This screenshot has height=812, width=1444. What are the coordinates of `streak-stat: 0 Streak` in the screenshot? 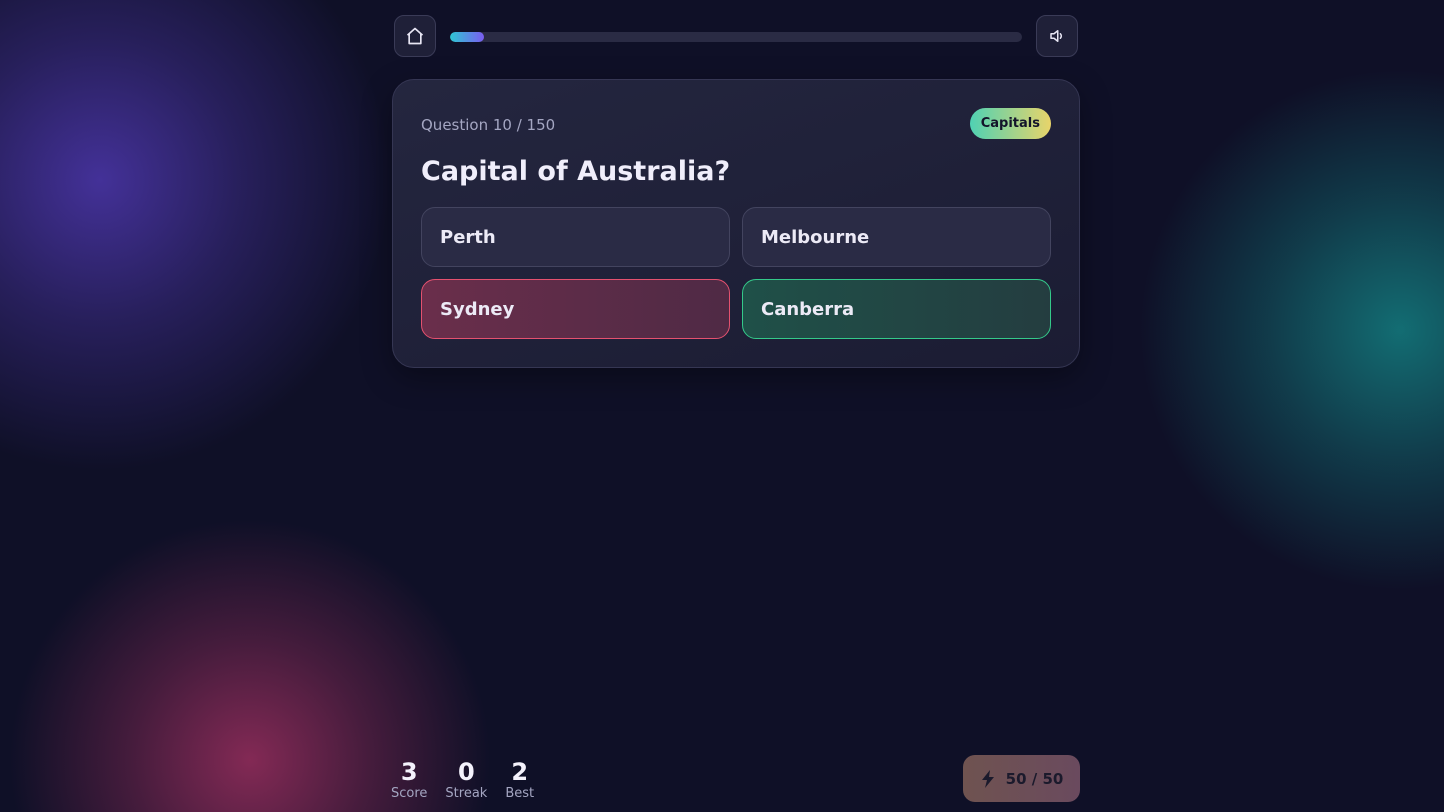 It's located at (466, 780).